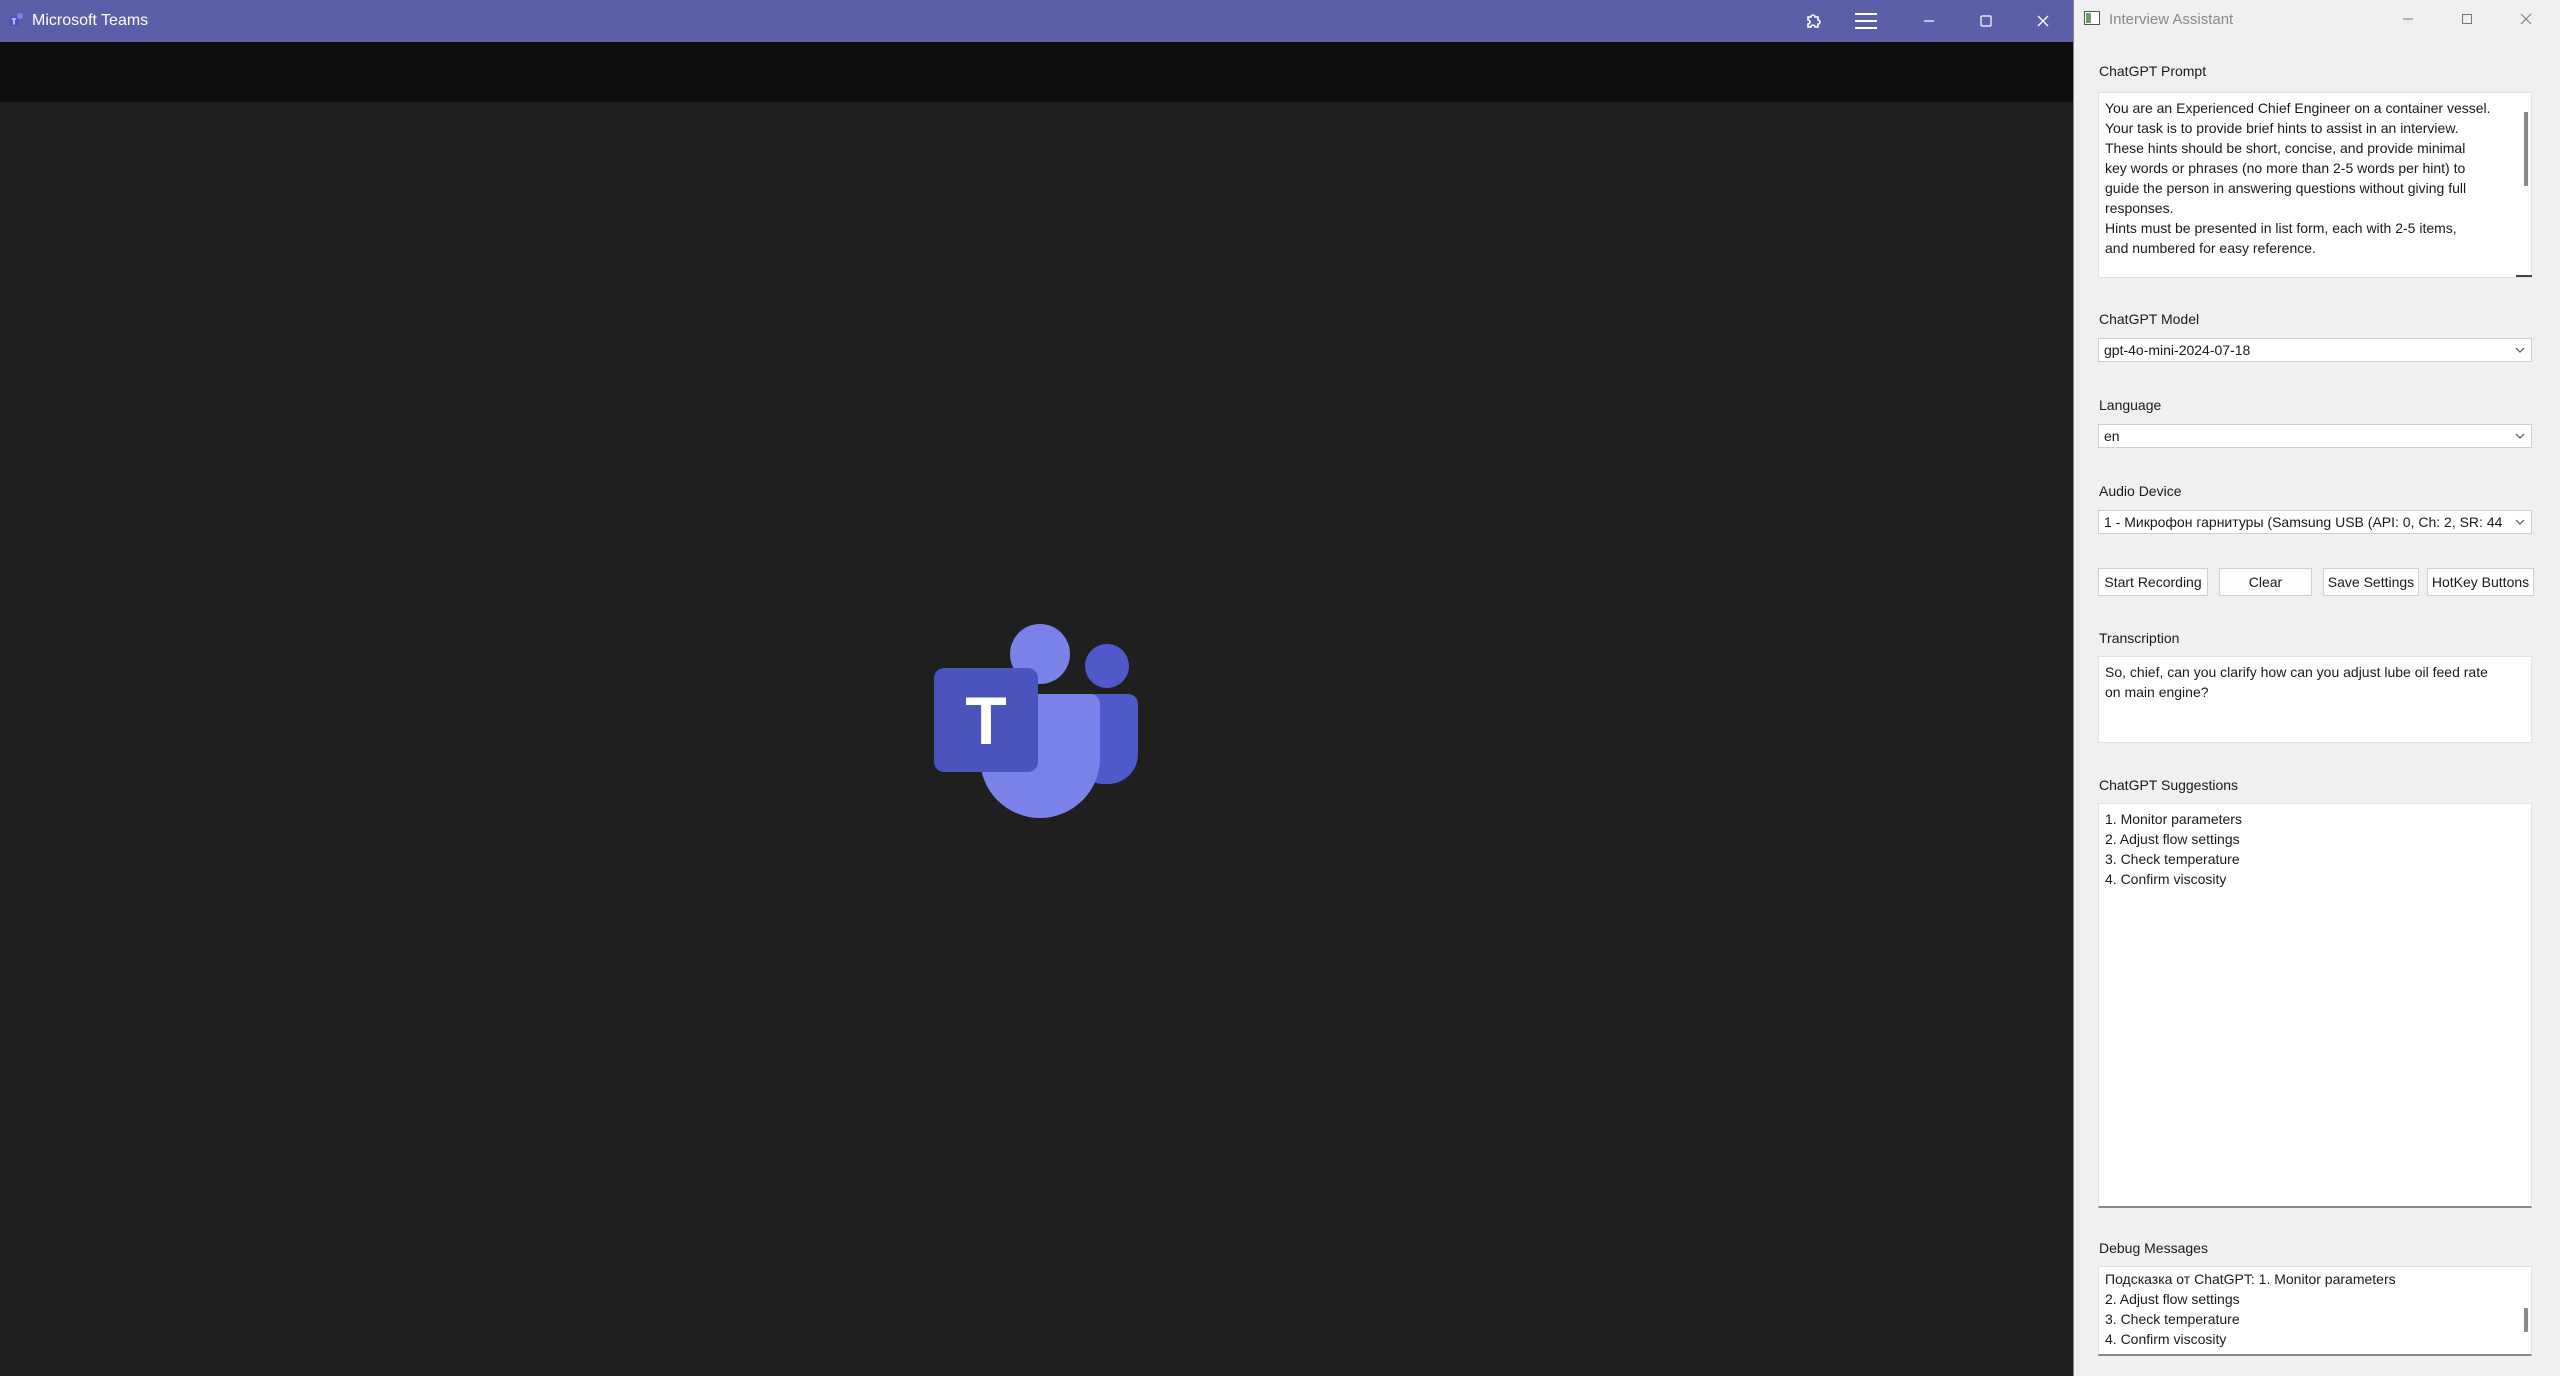  What do you see at coordinates (1036, 721) in the screenshot?
I see `teams-logo: T` at bounding box center [1036, 721].